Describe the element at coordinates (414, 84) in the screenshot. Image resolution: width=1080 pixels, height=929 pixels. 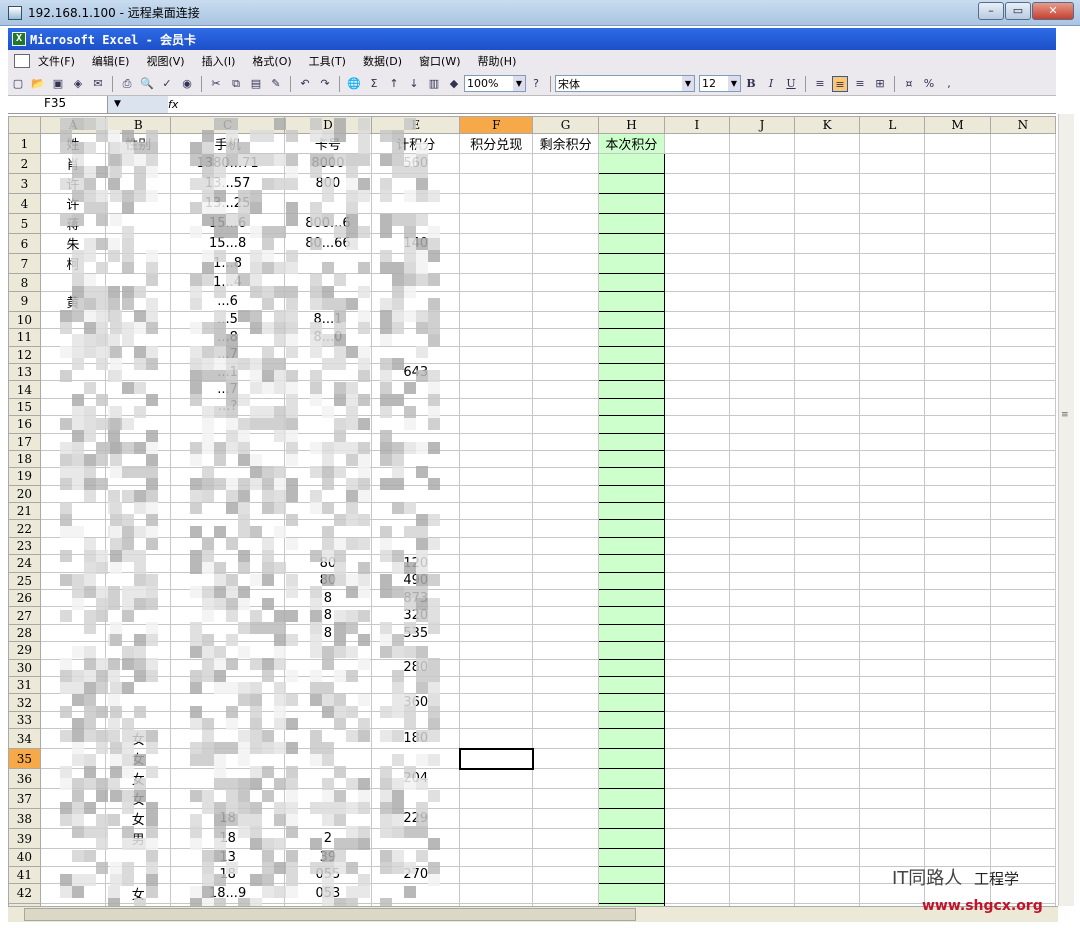
I see `sort-descending-icon: ↓` at that location.